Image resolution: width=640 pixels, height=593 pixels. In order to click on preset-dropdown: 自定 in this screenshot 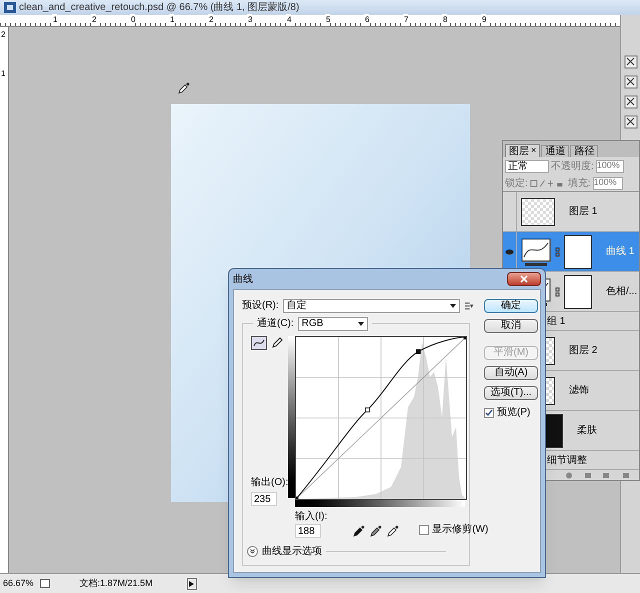, I will do `click(371, 305)`.